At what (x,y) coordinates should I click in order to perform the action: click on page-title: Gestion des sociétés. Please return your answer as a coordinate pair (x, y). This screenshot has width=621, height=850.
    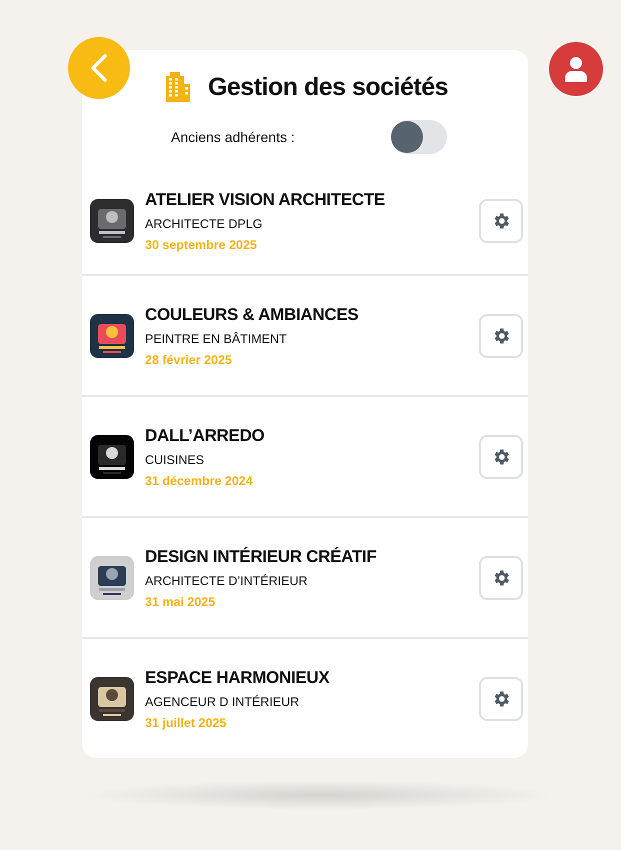
    Looking at the image, I should click on (328, 87).